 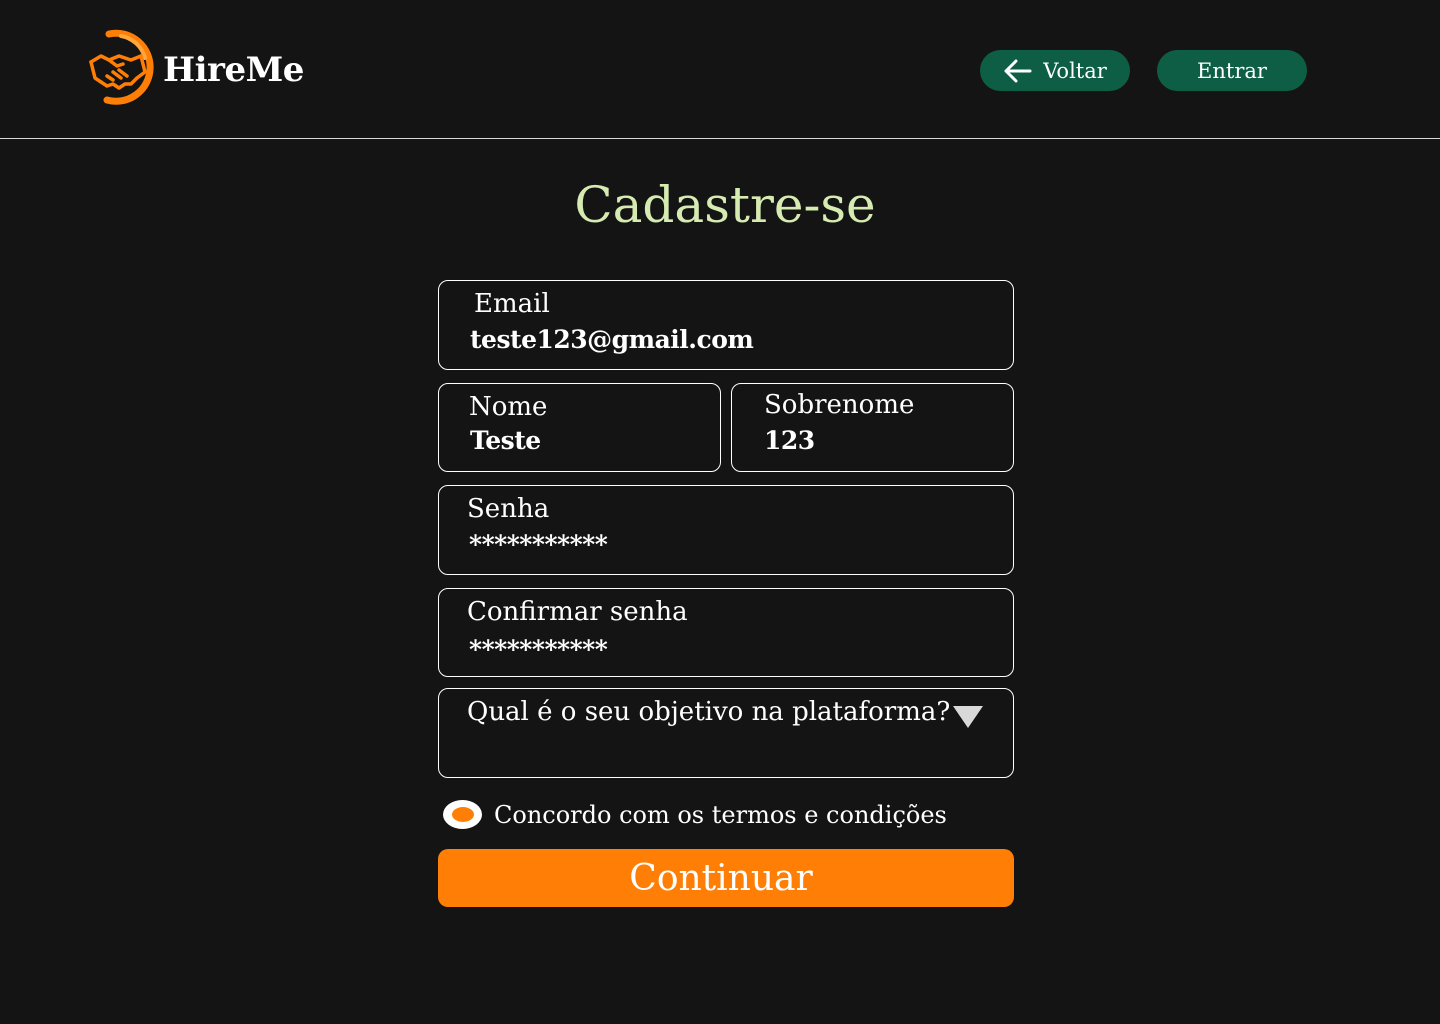 What do you see at coordinates (726, 733) in the screenshot?
I see `objective-select: Qual é o seu objetivo na plataforma?` at bounding box center [726, 733].